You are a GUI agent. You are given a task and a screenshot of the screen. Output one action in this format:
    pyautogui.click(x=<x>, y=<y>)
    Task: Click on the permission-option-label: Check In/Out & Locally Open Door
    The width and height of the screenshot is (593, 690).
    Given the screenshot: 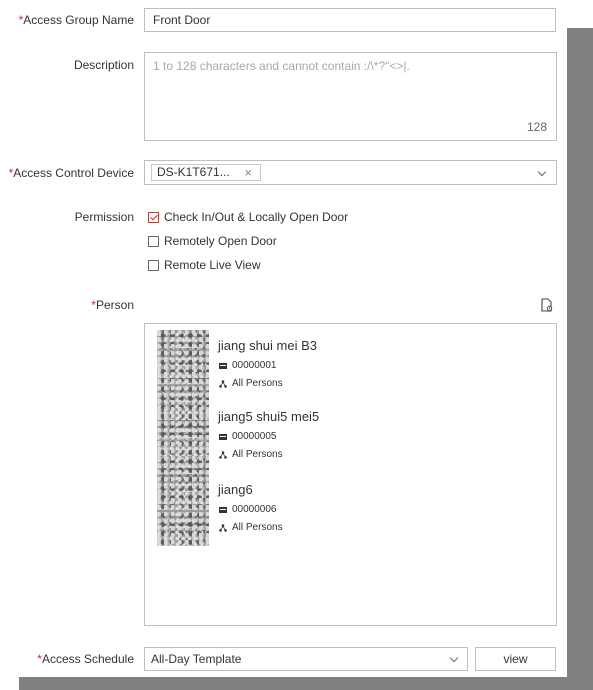 What is the action you would take?
    pyautogui.click(x=256, y=217)
    